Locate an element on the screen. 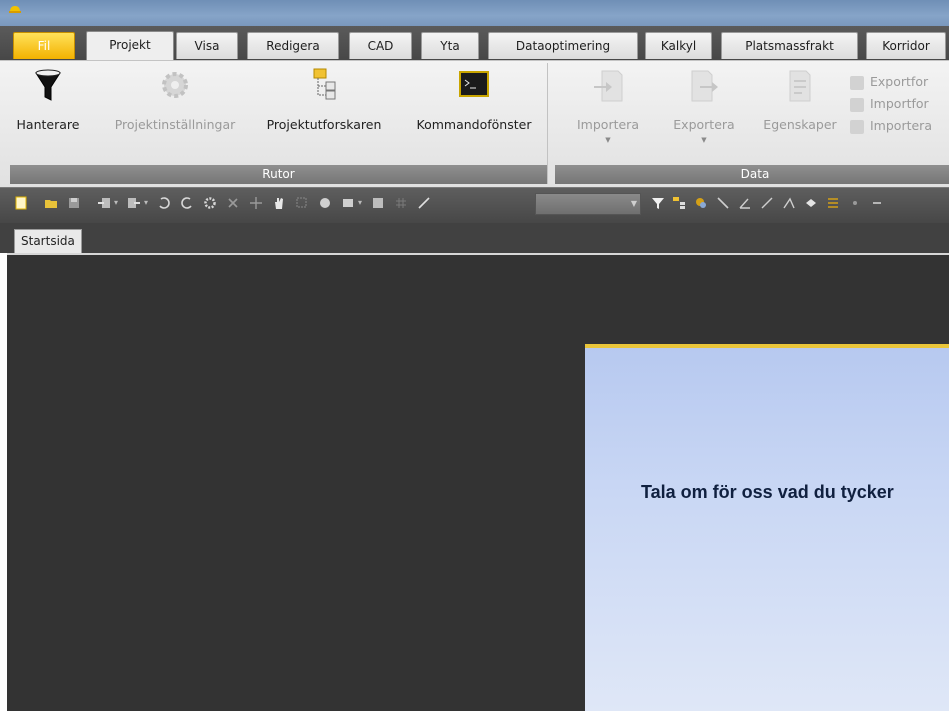 This screenshot has width=949, height=711. importera-dropdown-icon: ▼ is located at coordinates (608, 140).